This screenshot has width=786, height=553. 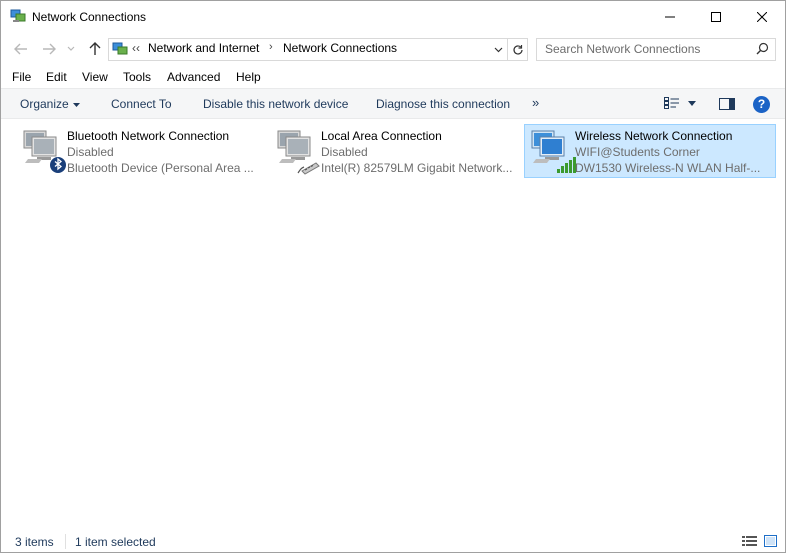 I want to click on connection-name: Wireless Network Connection, so click(x=654, y=136).